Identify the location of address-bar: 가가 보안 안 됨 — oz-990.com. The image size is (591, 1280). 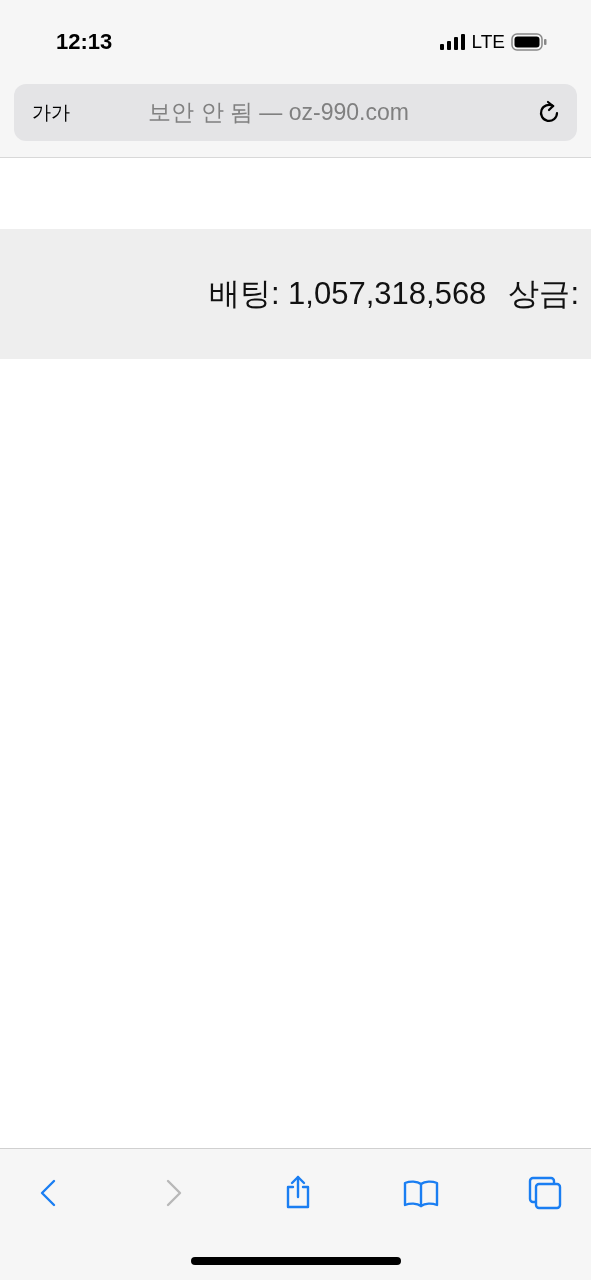
(295, 112).